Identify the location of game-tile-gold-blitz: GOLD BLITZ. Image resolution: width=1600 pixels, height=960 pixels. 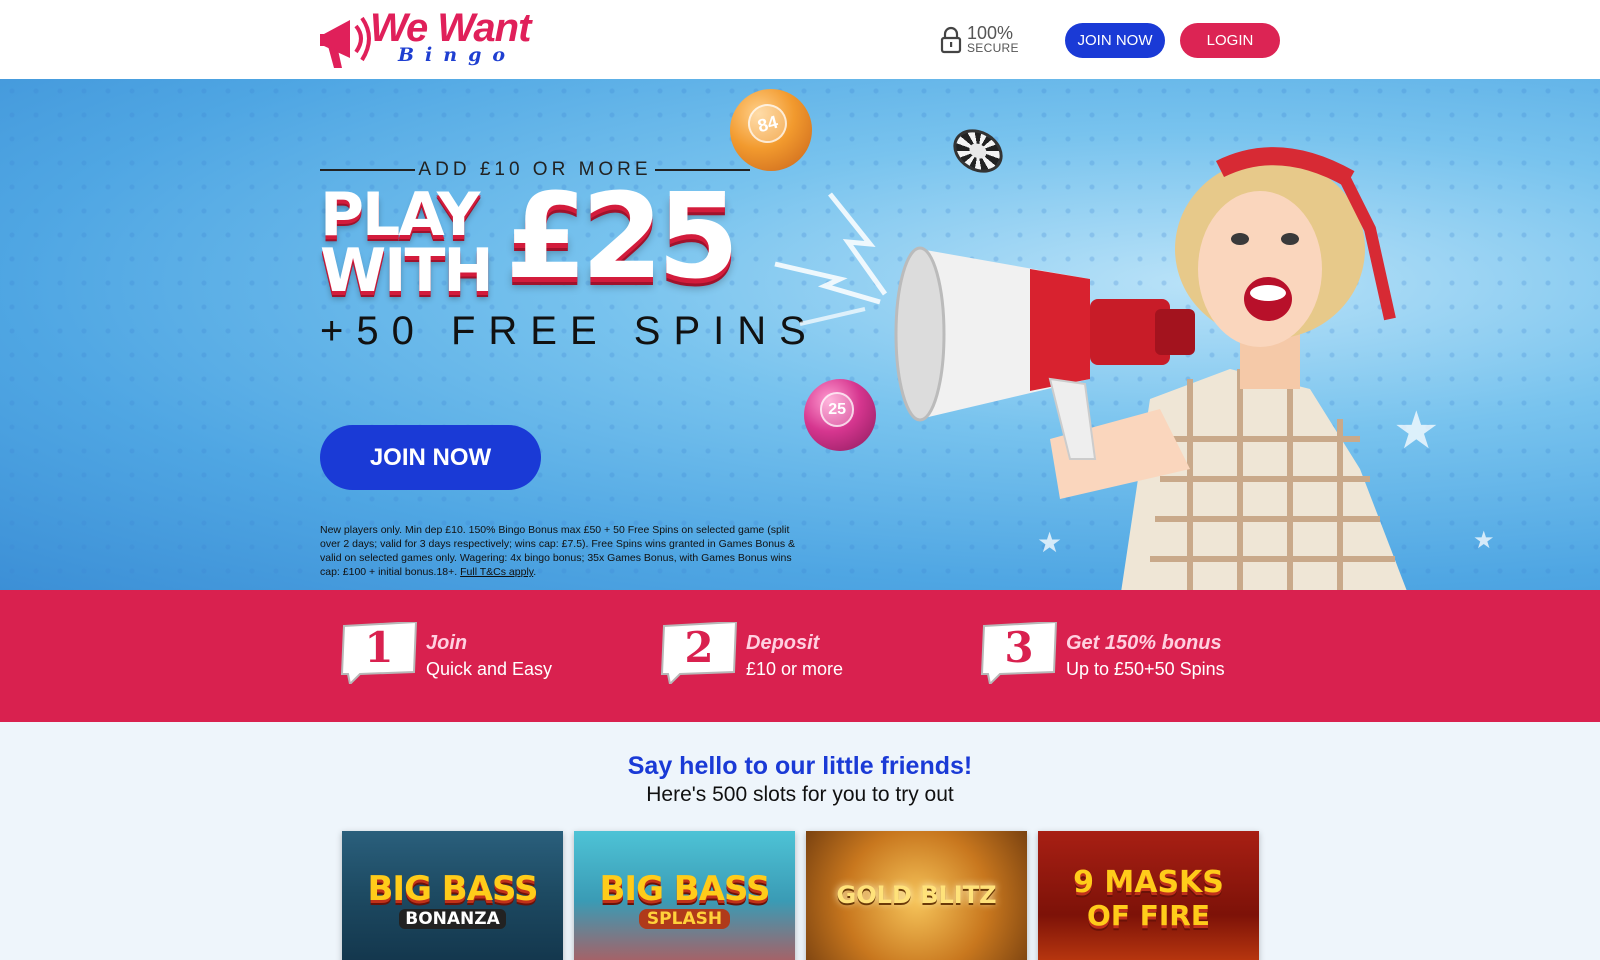
(916, 895).